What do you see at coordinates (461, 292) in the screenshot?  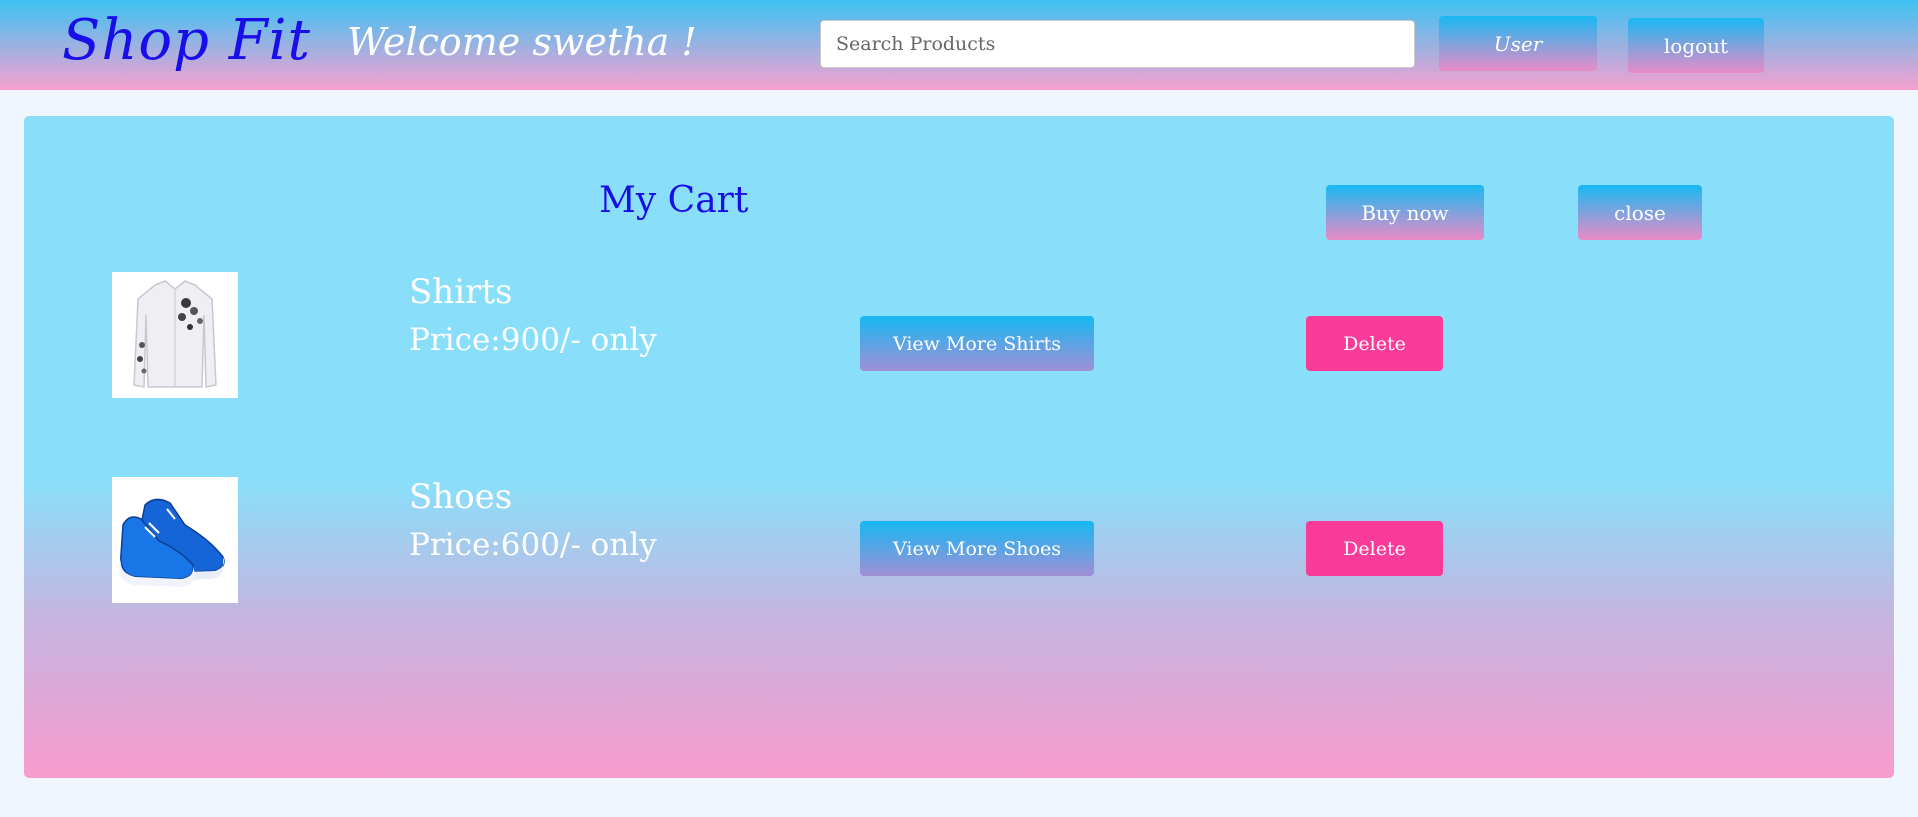 I see `item-name: Shirts` at bounding box center [461, 292].